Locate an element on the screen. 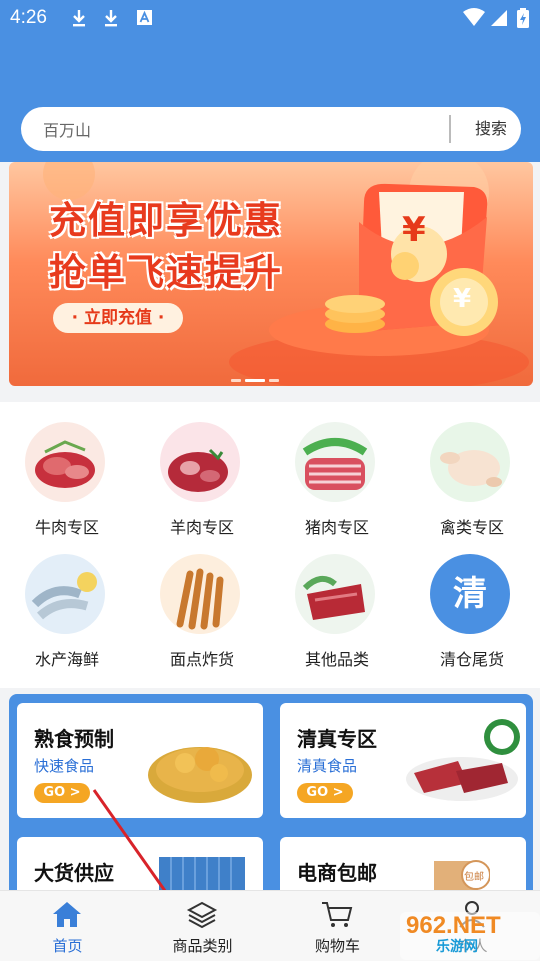  category-lamb: 羊肉专区 is located at coordinates (202, 469).